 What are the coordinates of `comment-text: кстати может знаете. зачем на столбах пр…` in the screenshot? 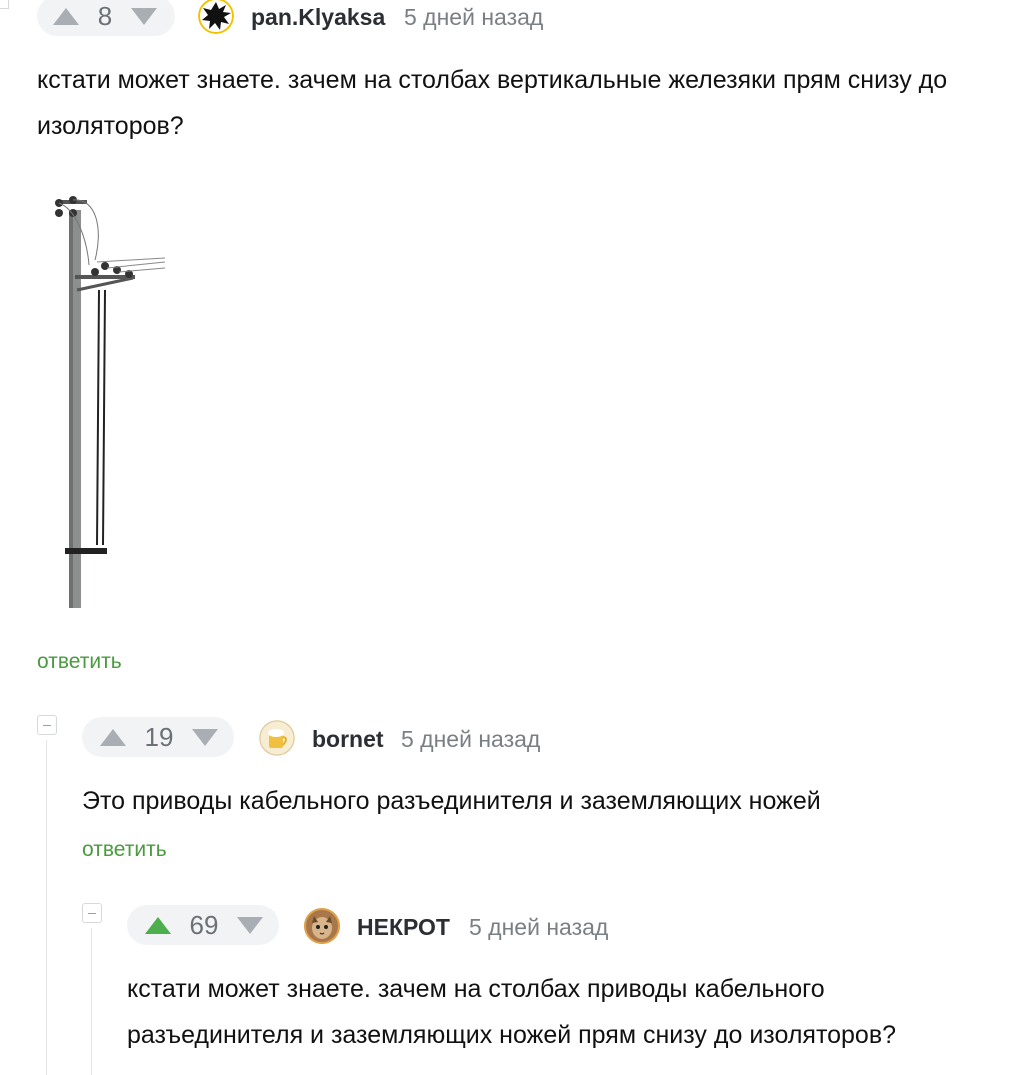 It's located at (512, 1012).